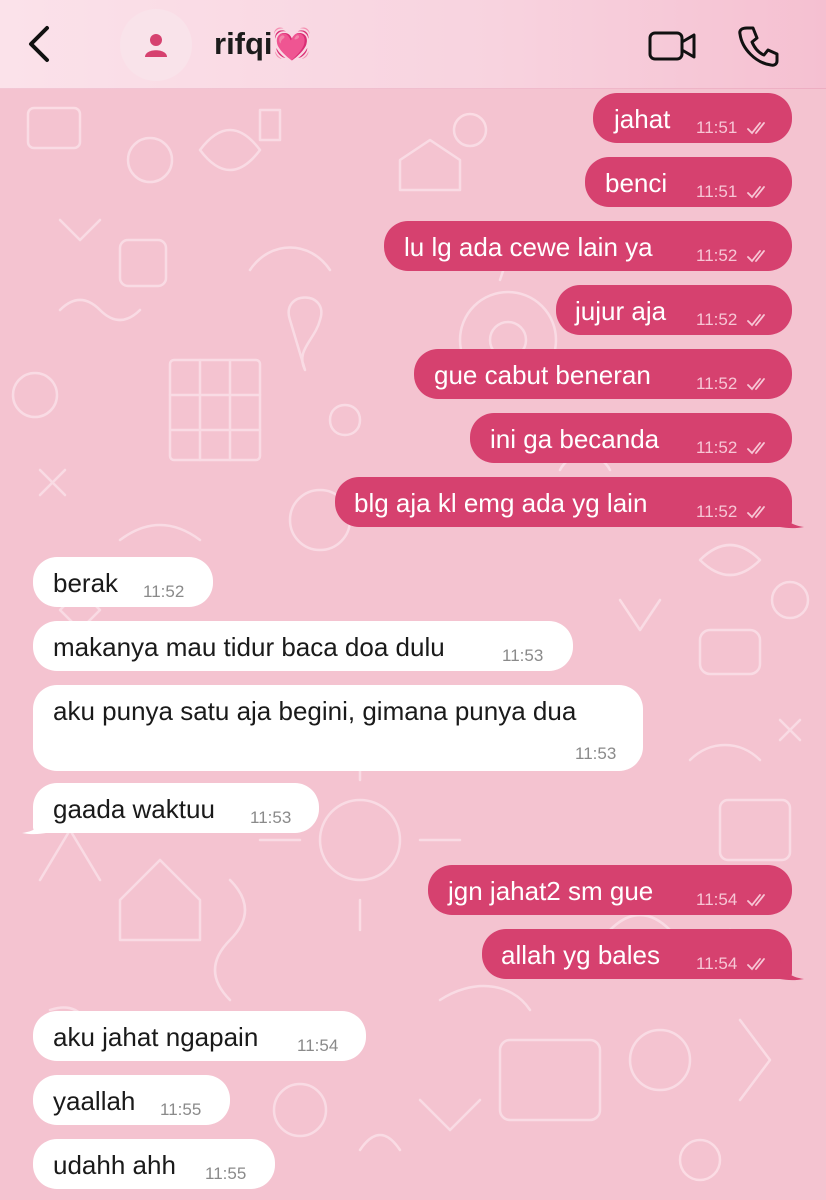 The width and height of the screenshot is (826, 1200). I want to click on message-text: yaallah, so click(94, 1101).